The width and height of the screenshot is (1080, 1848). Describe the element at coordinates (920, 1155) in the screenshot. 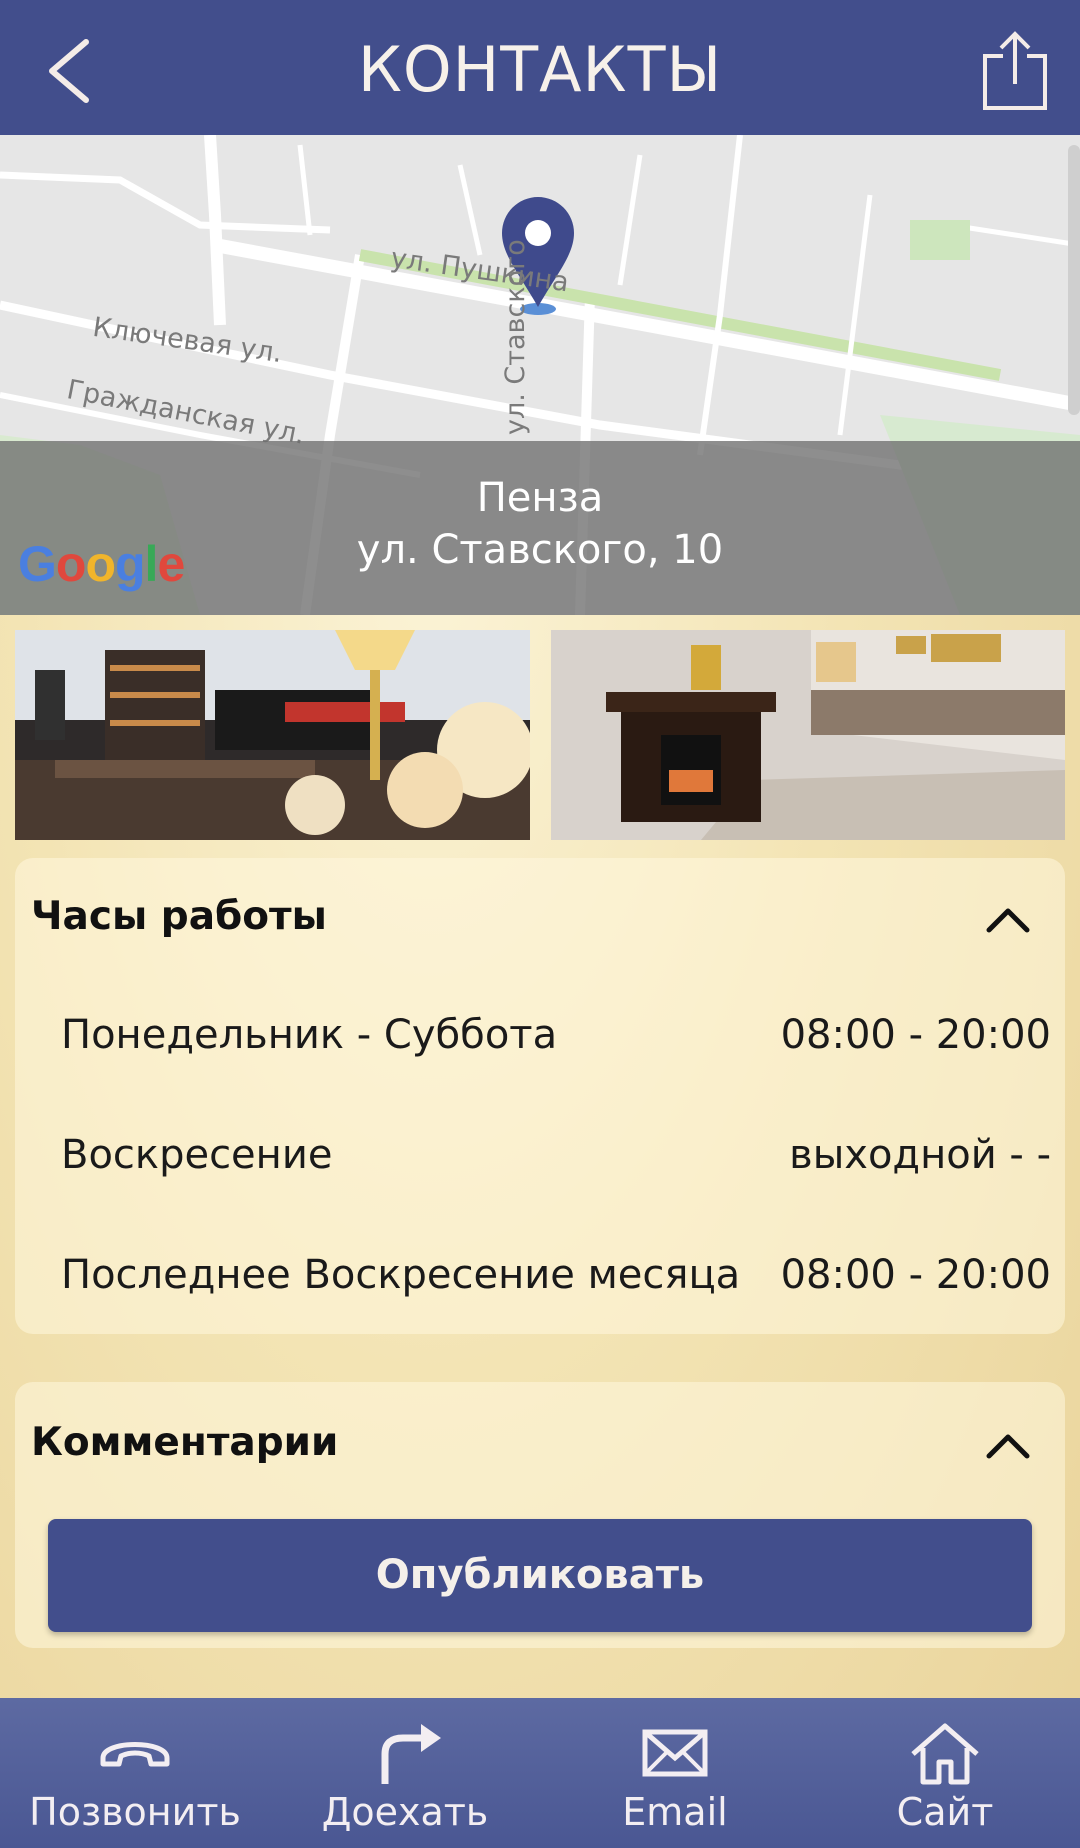

I see `hours-row-time: выходной - -` at that location.